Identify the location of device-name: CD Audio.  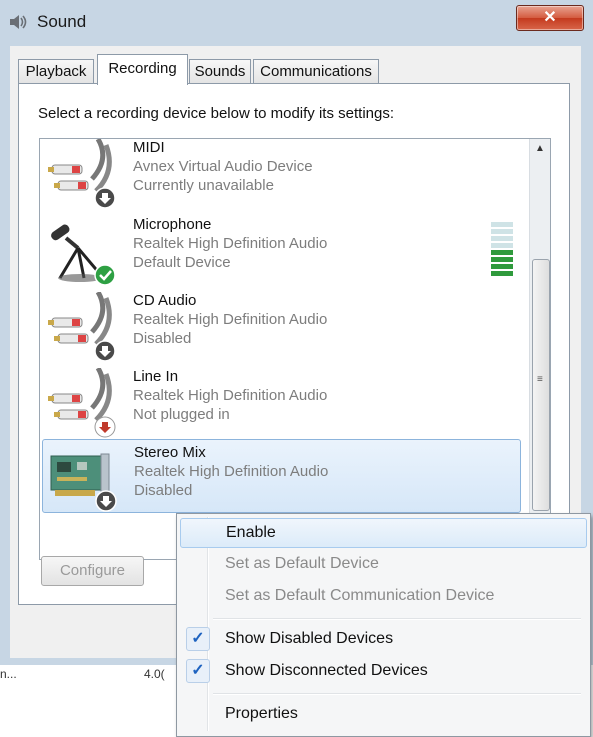
(165, 300).